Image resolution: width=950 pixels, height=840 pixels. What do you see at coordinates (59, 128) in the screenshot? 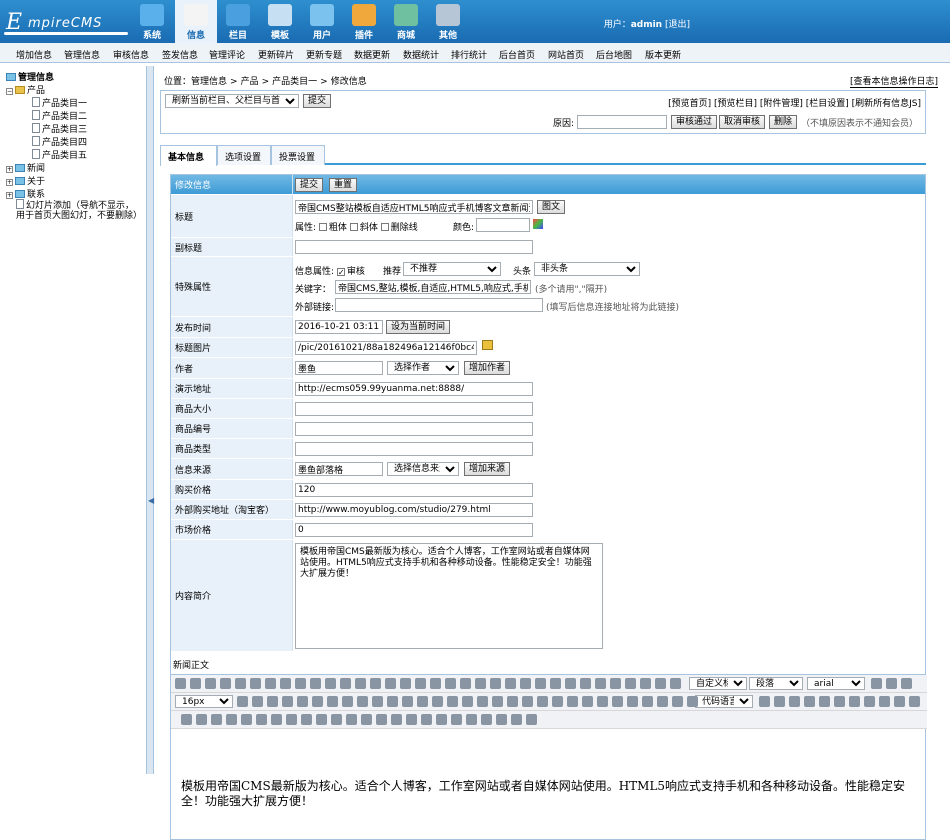
I see `tree-product-child: 产品类目三` at bounding box center [59, 128].